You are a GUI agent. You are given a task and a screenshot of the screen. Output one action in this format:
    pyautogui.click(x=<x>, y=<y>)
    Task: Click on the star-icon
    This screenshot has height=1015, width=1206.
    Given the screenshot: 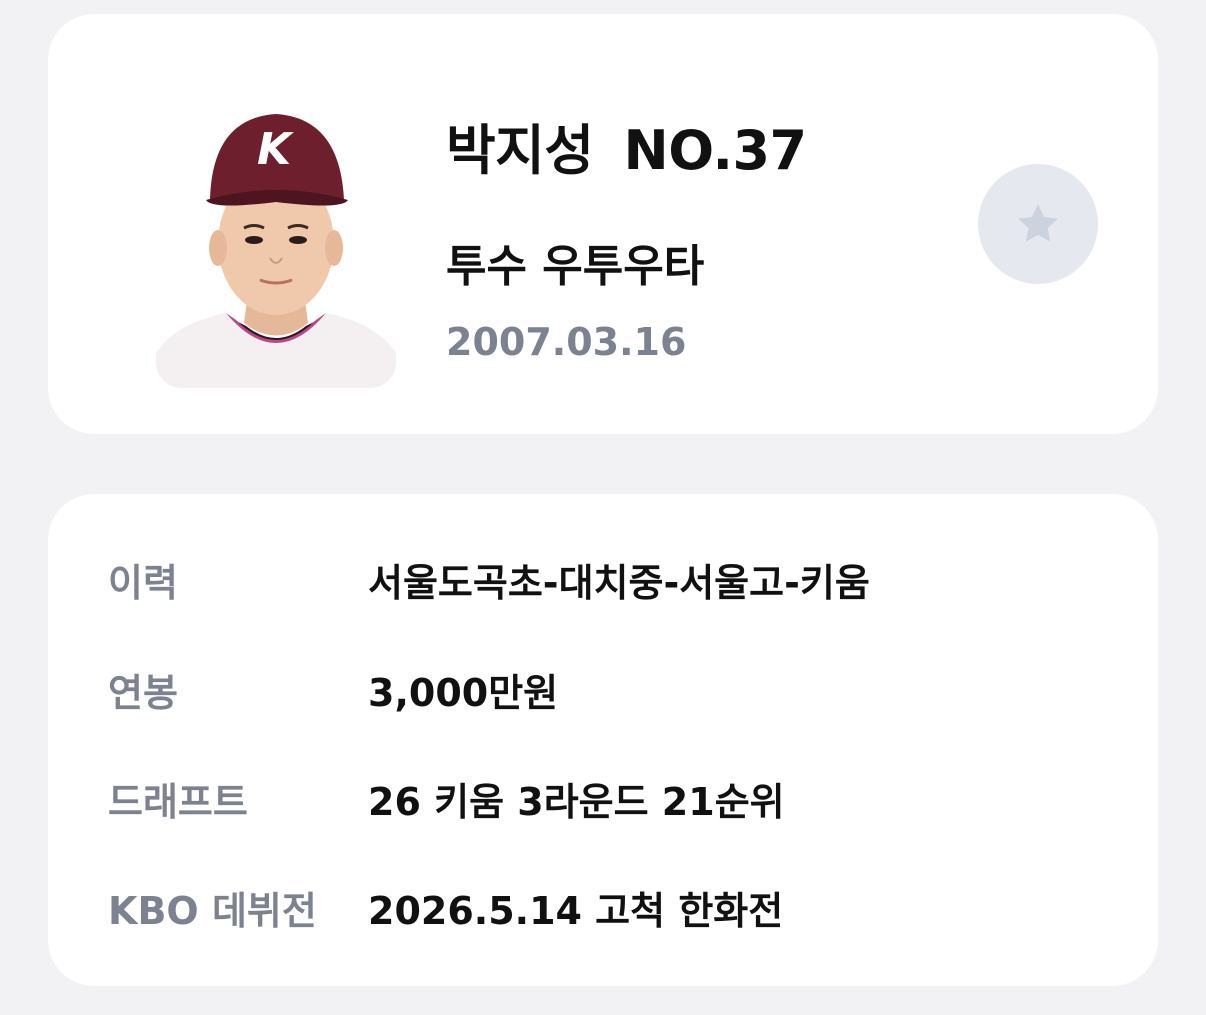 What is the action you would take?
    pyautogui.click(x=1038, y=223)
    